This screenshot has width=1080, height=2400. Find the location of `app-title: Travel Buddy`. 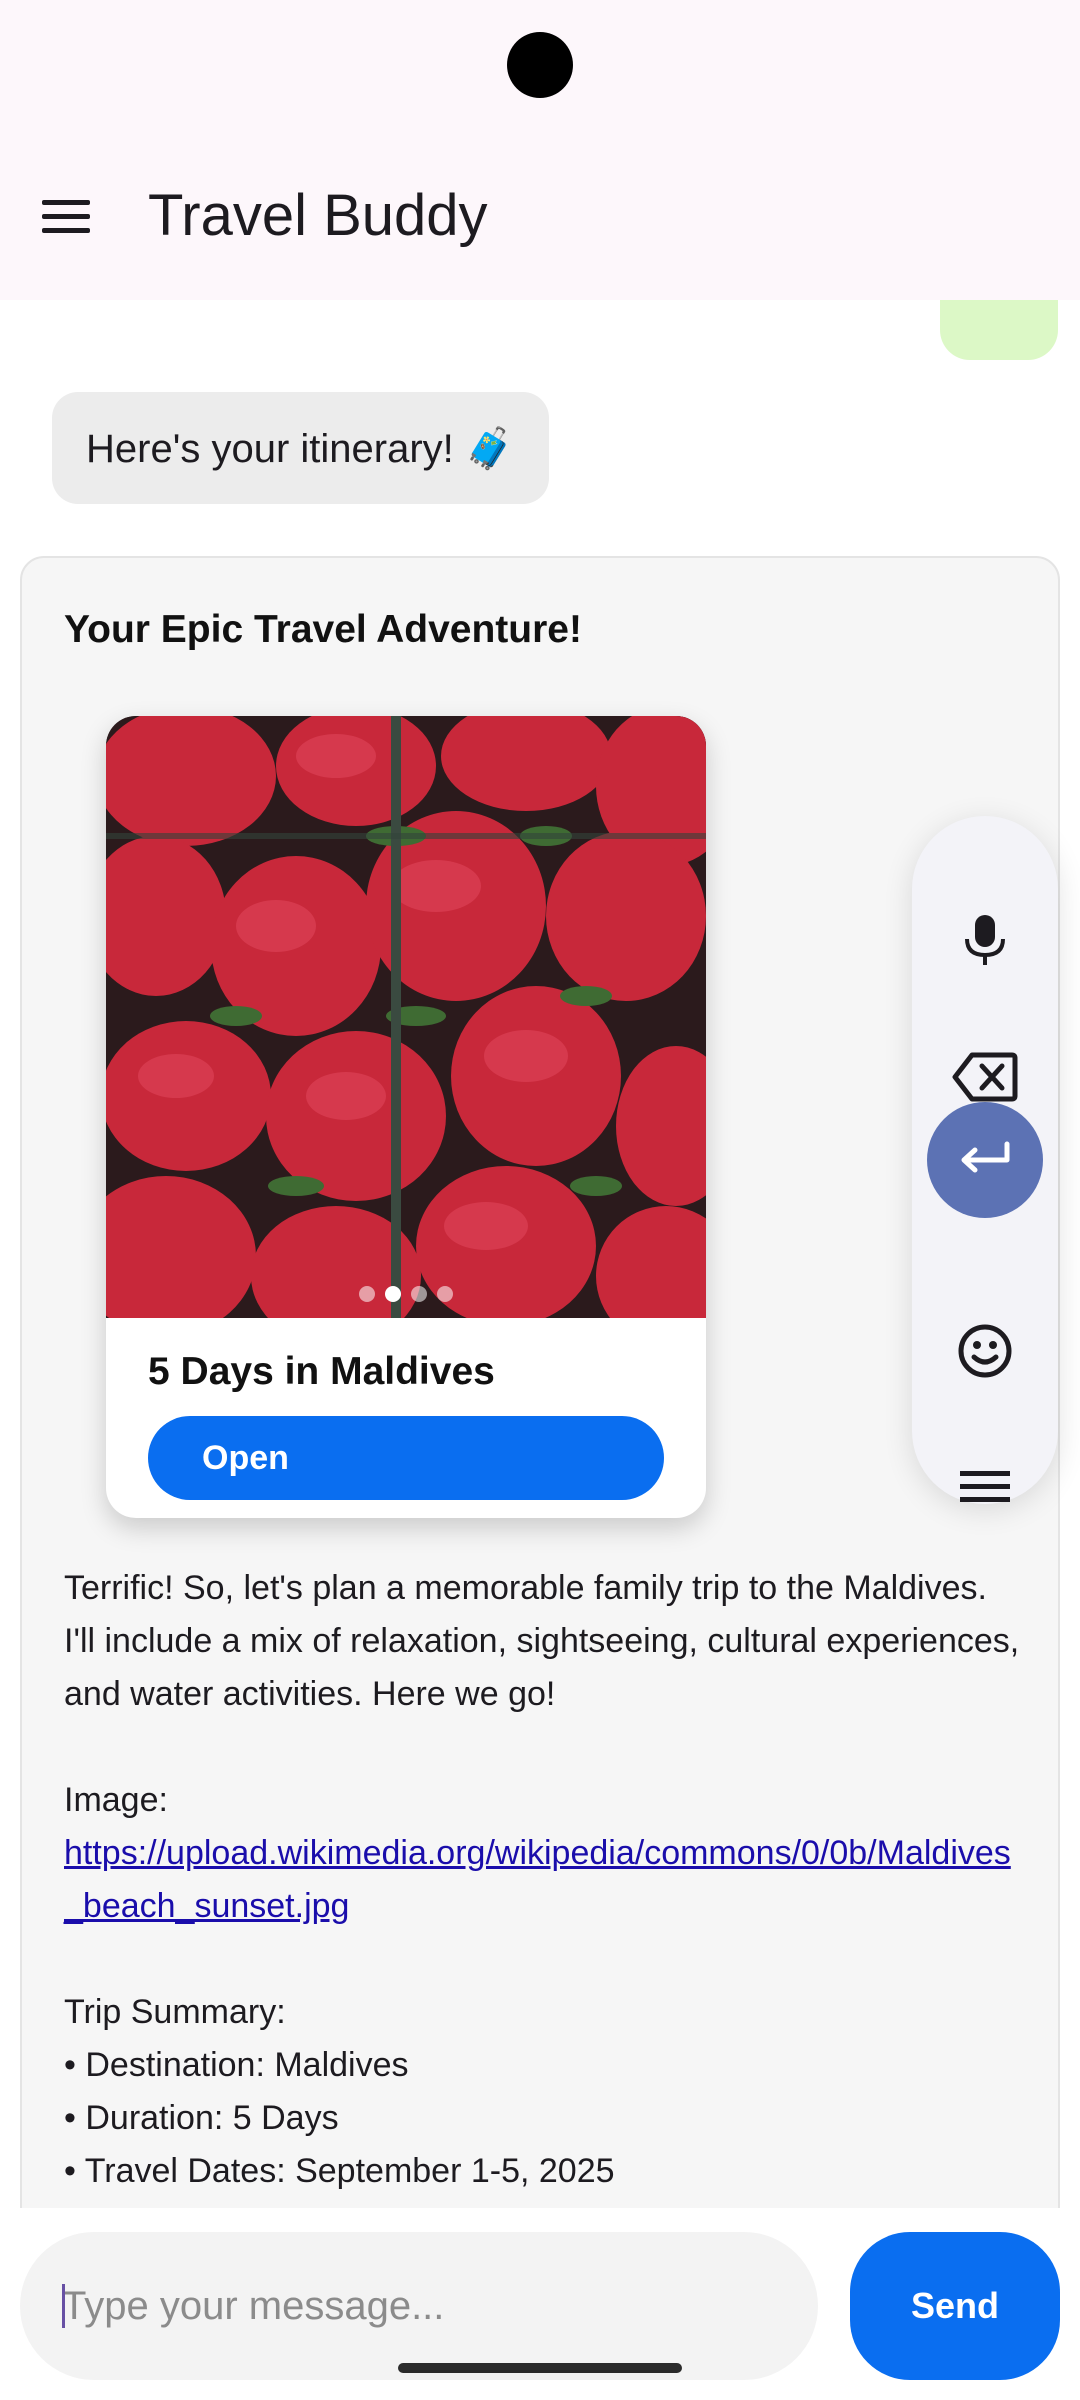

app-title: Travel Buddy is located at coordinates (318, 215).